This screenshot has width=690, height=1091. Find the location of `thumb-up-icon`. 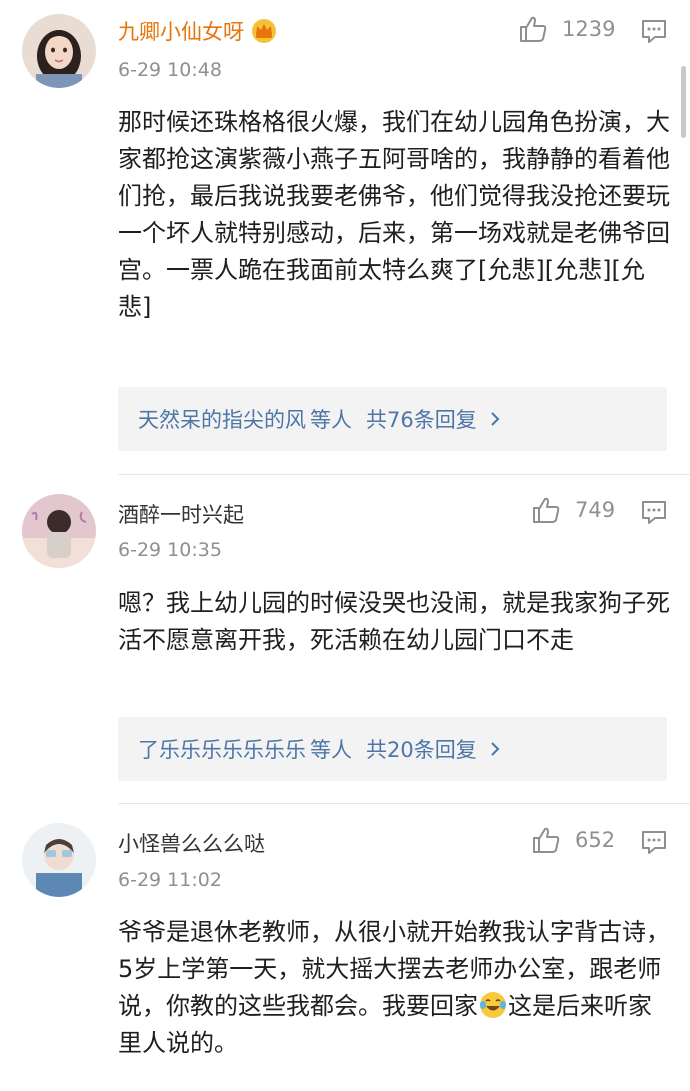

thumb-up-icon is located at coordinates (546, 840).